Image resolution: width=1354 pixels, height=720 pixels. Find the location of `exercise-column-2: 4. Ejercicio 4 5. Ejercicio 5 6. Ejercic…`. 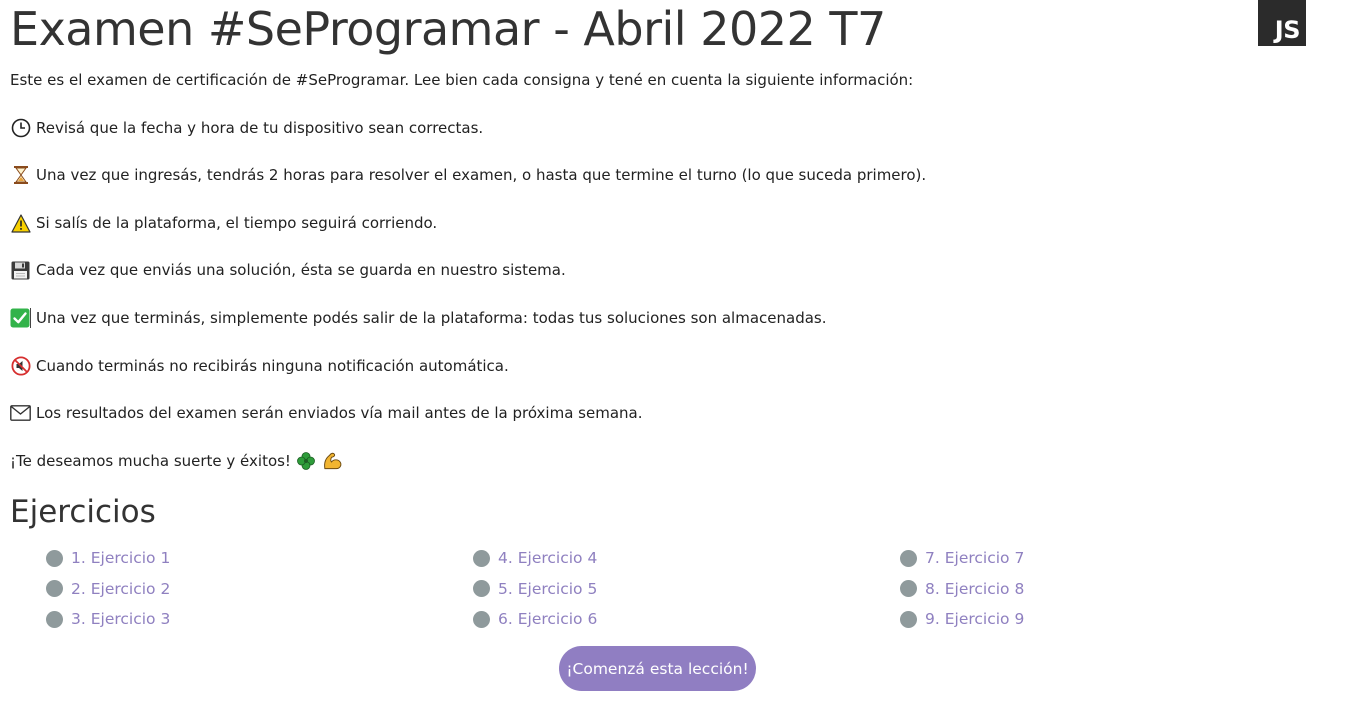

exercise-column-2: 4. Ejercicio 4 5. Ejercicio 5 6. Ejercic… is located at coordinates (673, 589).